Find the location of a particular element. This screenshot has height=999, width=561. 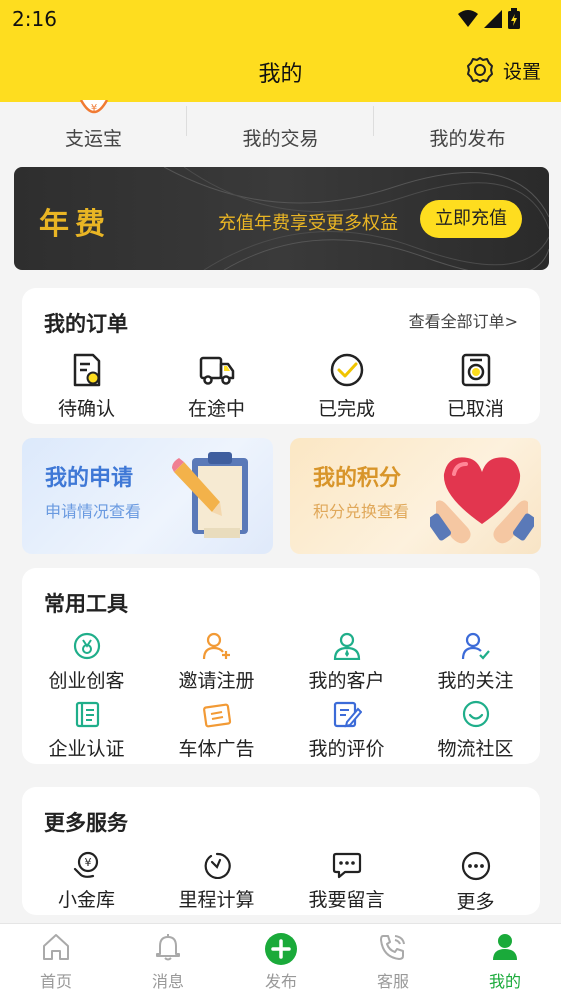

tool-label: 车体广告 is located at coordinates (216, 749).